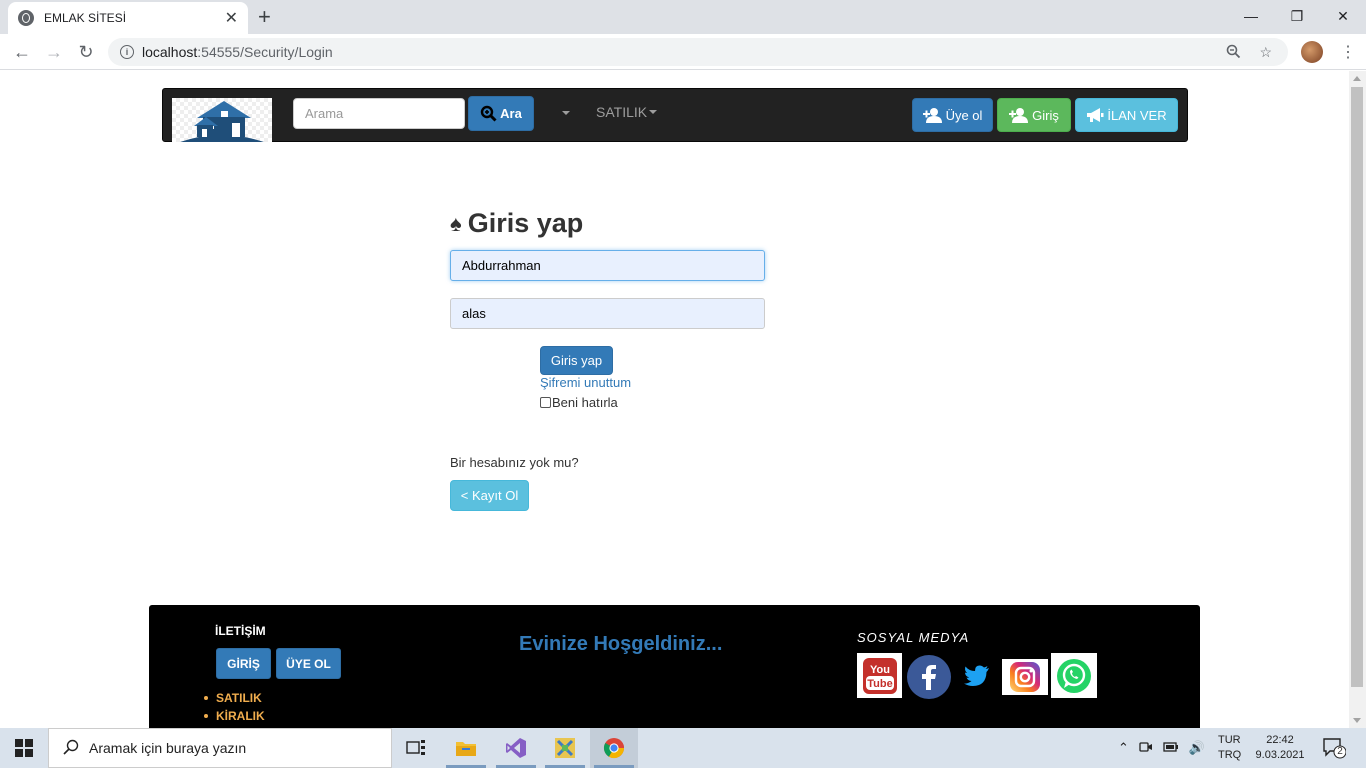  What do you see at coordinates (1312, 52) in the screenshot?
I see `profile-avatar` at bounding box center [1312, 52].